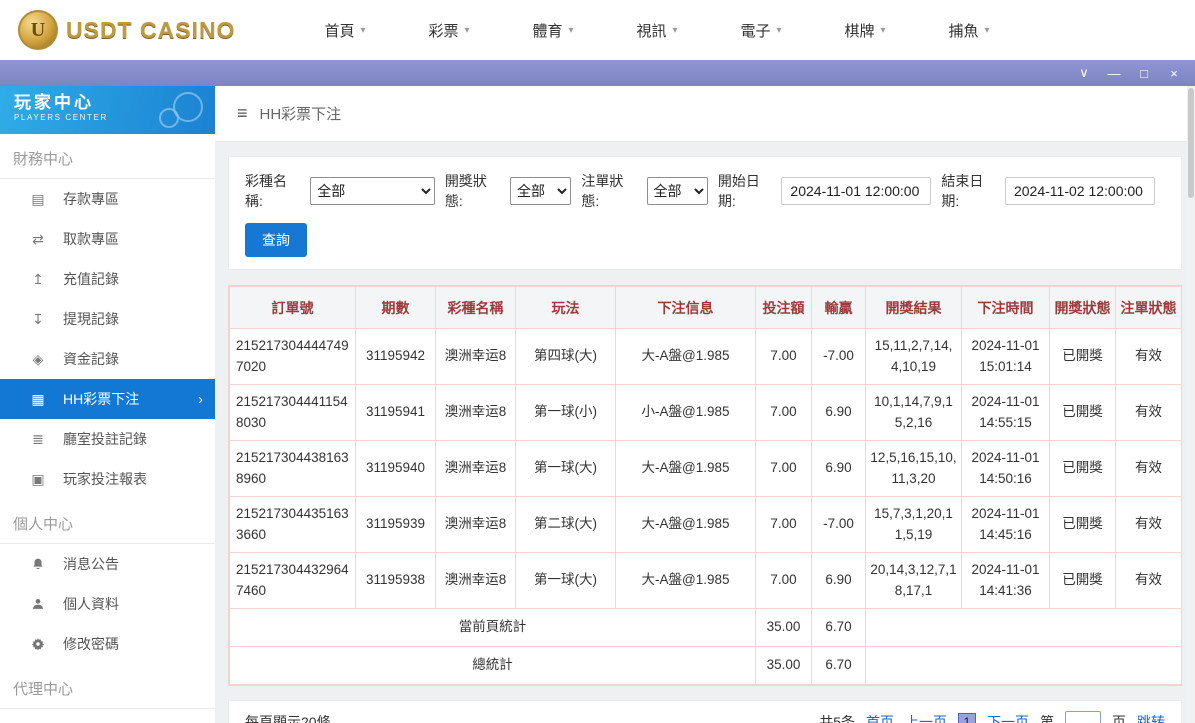 The height and width of the screenshot is (723, 1195). Describe the element at coordinates (107, 564) in the screenshot. I see `sidebar-item-announcements: 消息公告` at that location.